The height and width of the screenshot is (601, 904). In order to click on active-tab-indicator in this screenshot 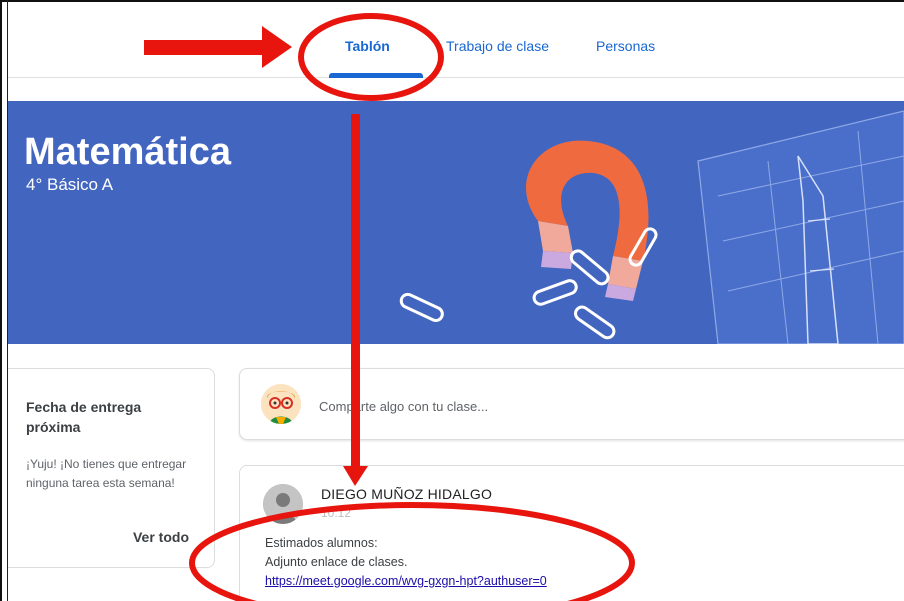, I will do `click(376, 75)`.